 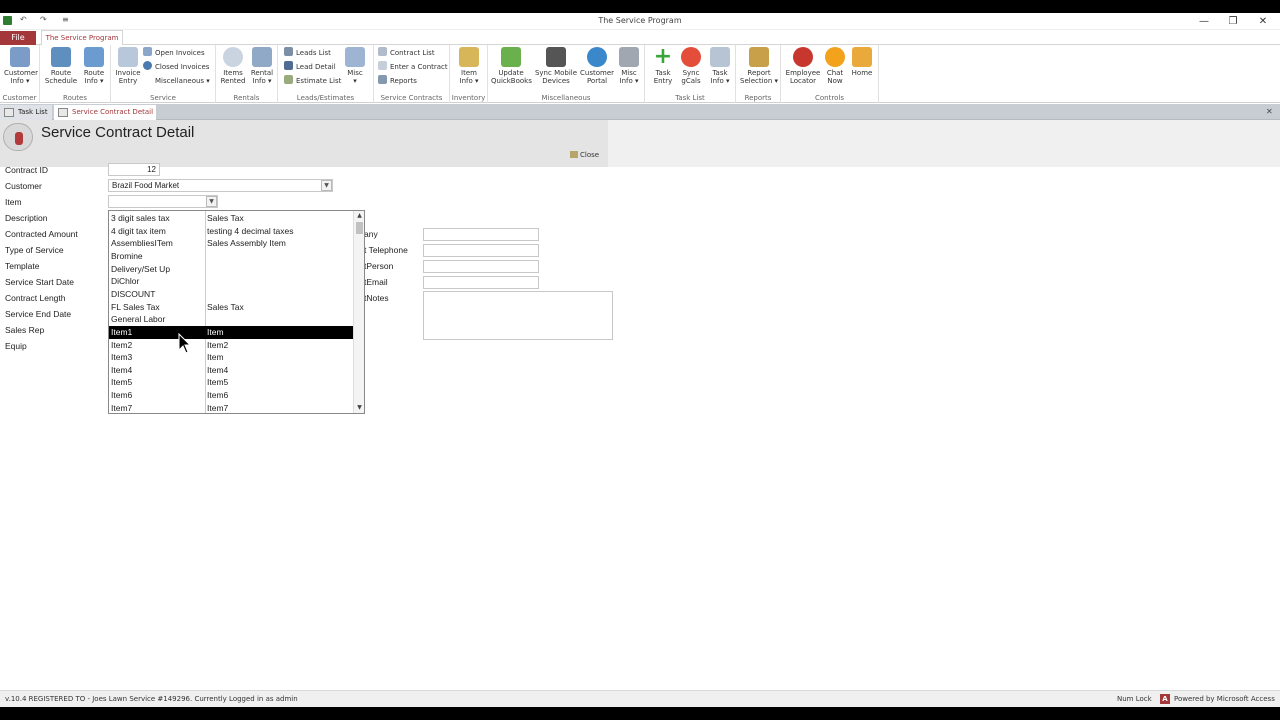 I want to click on dropdown-option: Item6 Item6, so click(x=231, y=395).